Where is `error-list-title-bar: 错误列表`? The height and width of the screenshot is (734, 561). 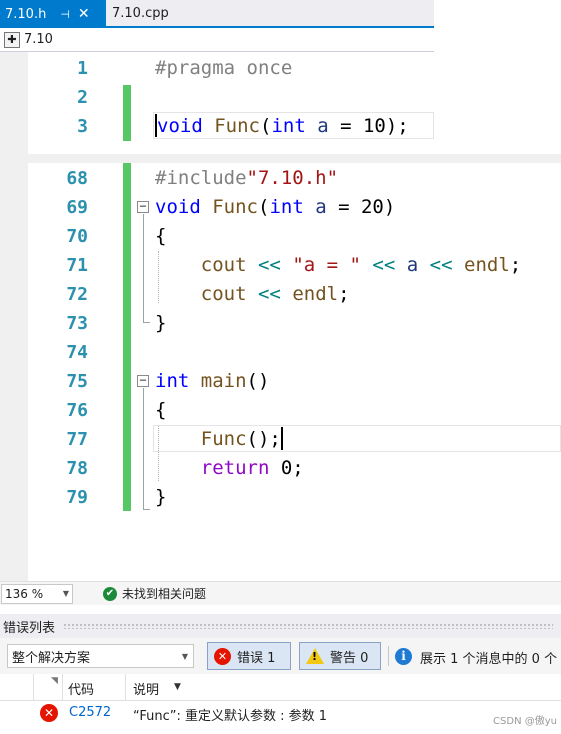
error-list-title-bar: 错误列表 is located at coordinates (280, 626).